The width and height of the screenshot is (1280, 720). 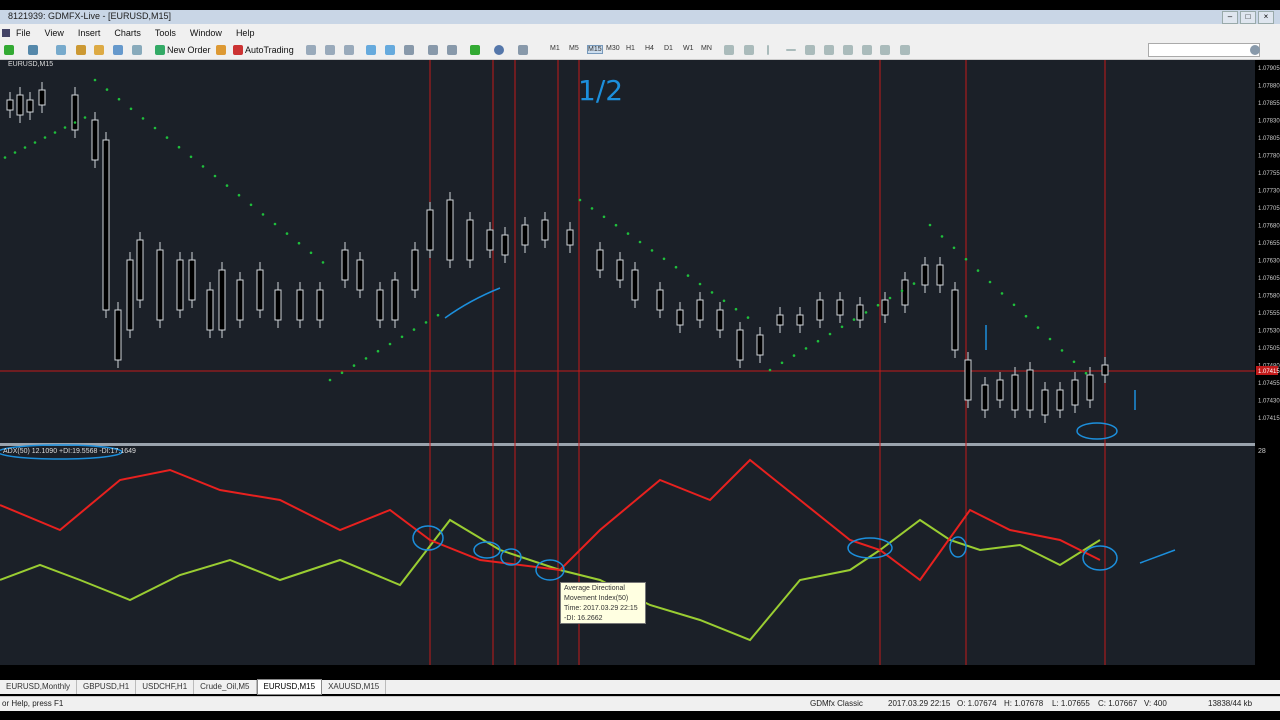 I want to click on editor-button, so click(x=137, y=49).